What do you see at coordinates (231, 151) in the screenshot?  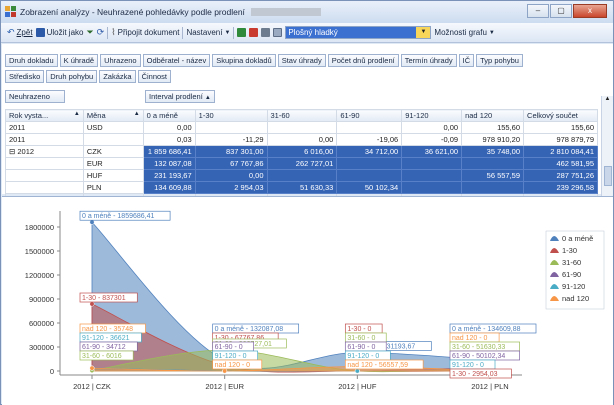 I see `table-cell: 837 301,00` at bounding box center [231, 151].